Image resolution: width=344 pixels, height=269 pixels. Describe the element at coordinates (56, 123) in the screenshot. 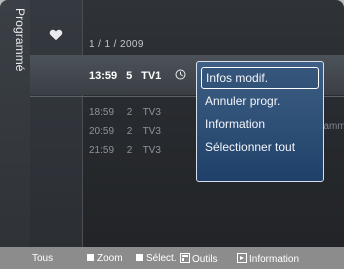

I see `icon-column` at that location.